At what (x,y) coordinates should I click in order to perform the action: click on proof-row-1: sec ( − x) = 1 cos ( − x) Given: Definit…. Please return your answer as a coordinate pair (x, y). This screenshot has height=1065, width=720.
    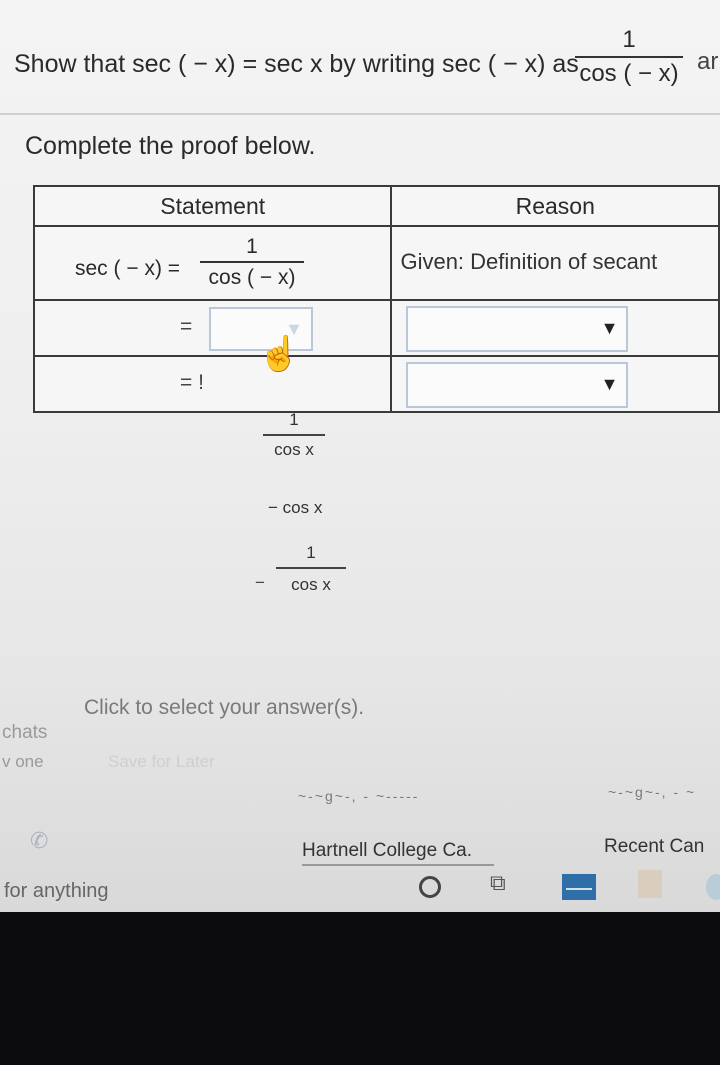
    Looking at the image, I should click on (376, 263).